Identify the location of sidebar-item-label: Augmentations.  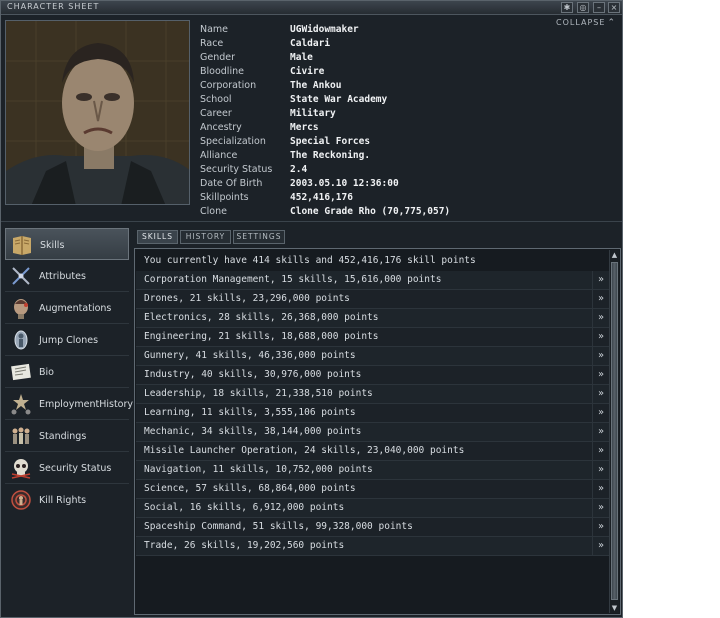
(75, 308).